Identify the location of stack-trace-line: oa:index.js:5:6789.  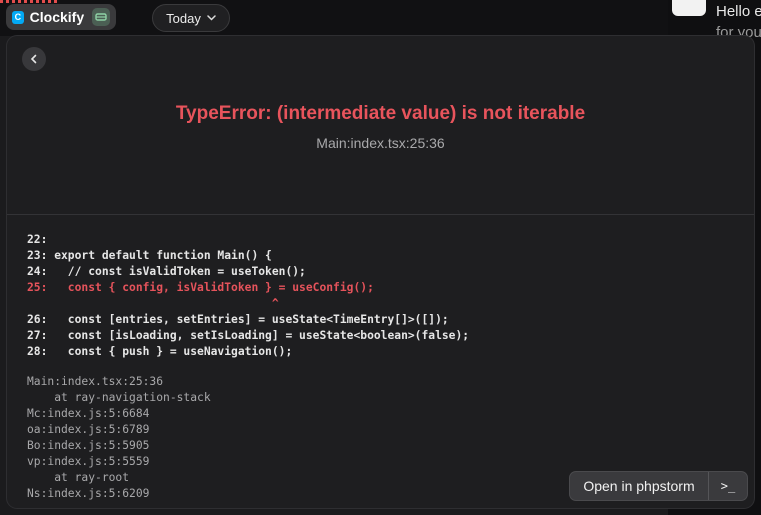
(88, 429).